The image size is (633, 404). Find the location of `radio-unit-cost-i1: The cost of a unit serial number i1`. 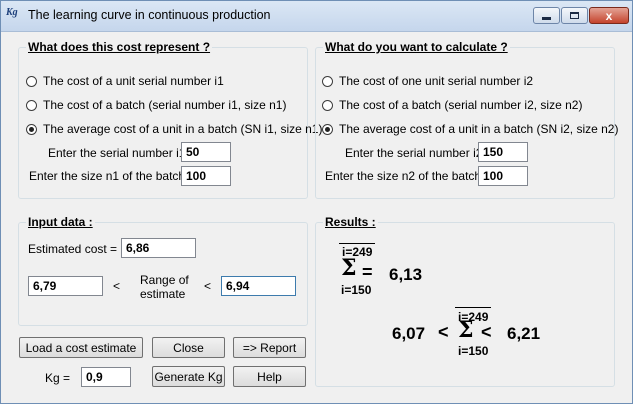

radio-unit-cost-i1: The cost of a unit serial number i1 is located at coordinates (125, 81).